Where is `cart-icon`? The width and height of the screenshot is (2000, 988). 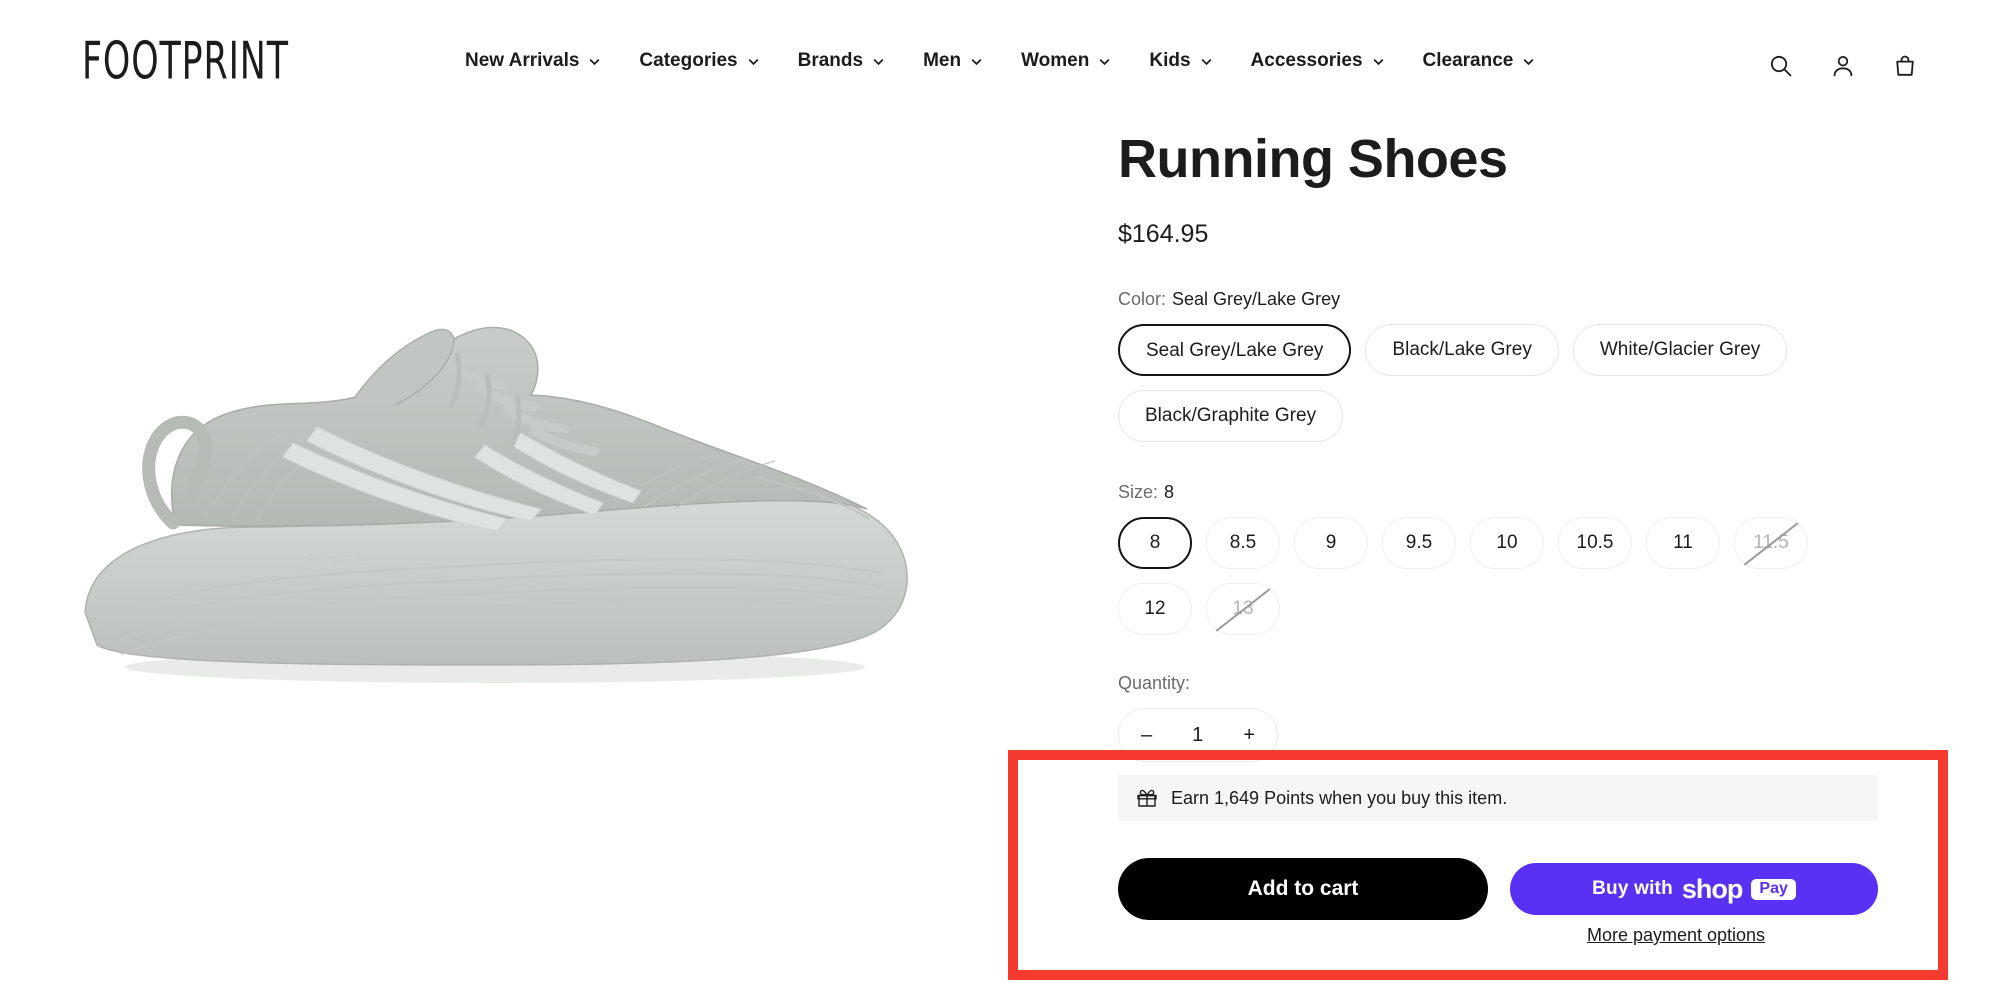
cart-icon is located at coordinates (1905, 66).